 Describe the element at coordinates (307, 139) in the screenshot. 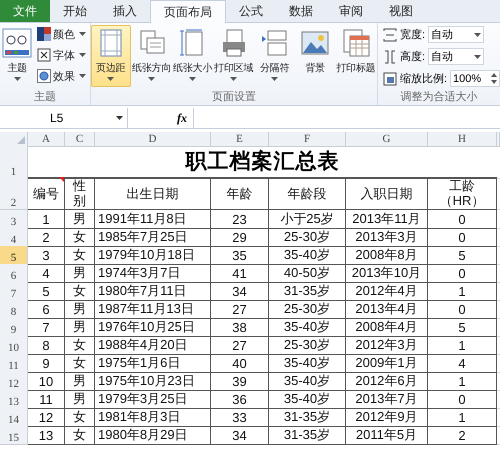

I see `column-header: F` at that location.